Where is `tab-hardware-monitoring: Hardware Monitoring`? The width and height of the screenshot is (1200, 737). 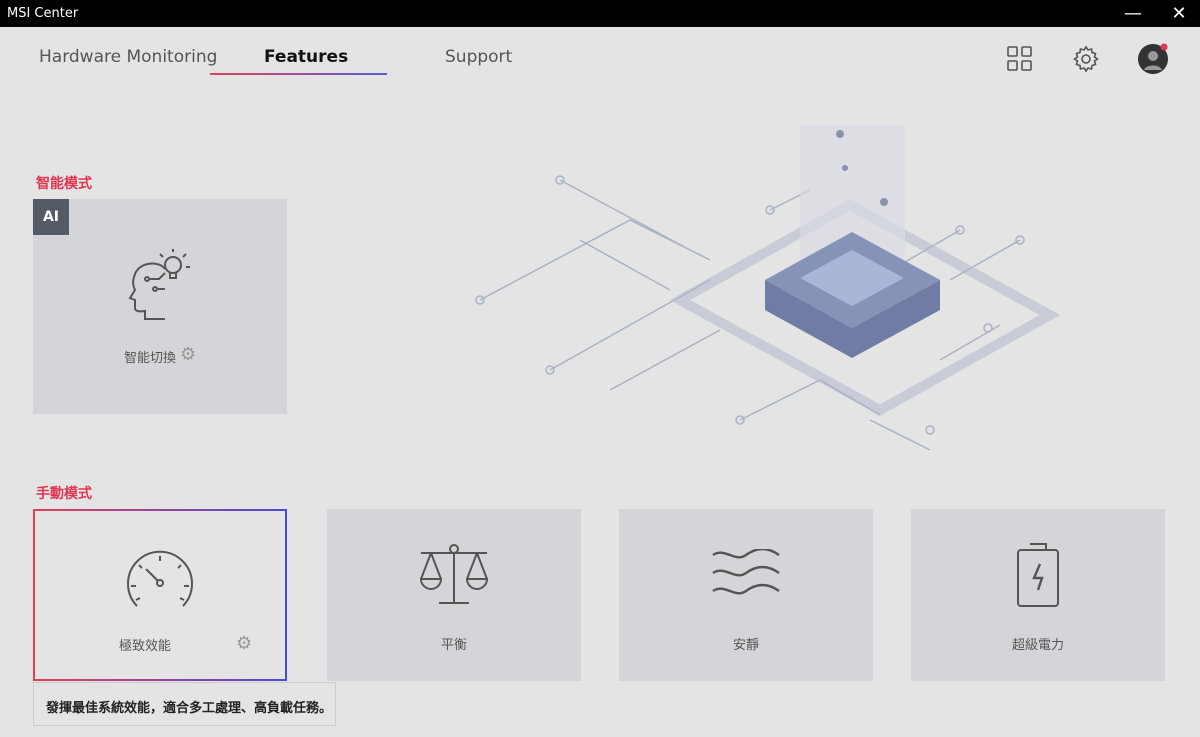
tab-hardware-monitoring: Hardware Monitoring is located at coordinates (128, 57).